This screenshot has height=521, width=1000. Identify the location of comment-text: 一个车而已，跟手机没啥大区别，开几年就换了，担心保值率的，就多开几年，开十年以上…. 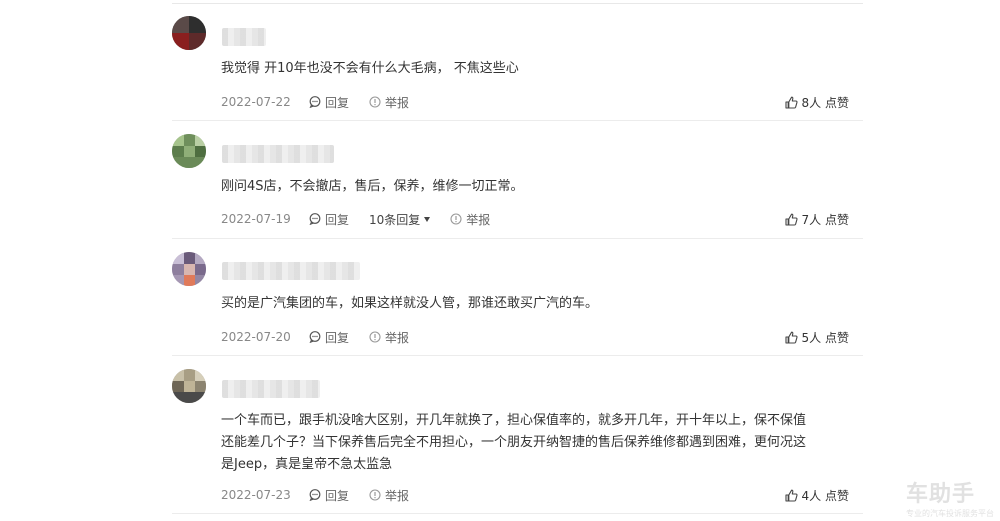
(514, 442).